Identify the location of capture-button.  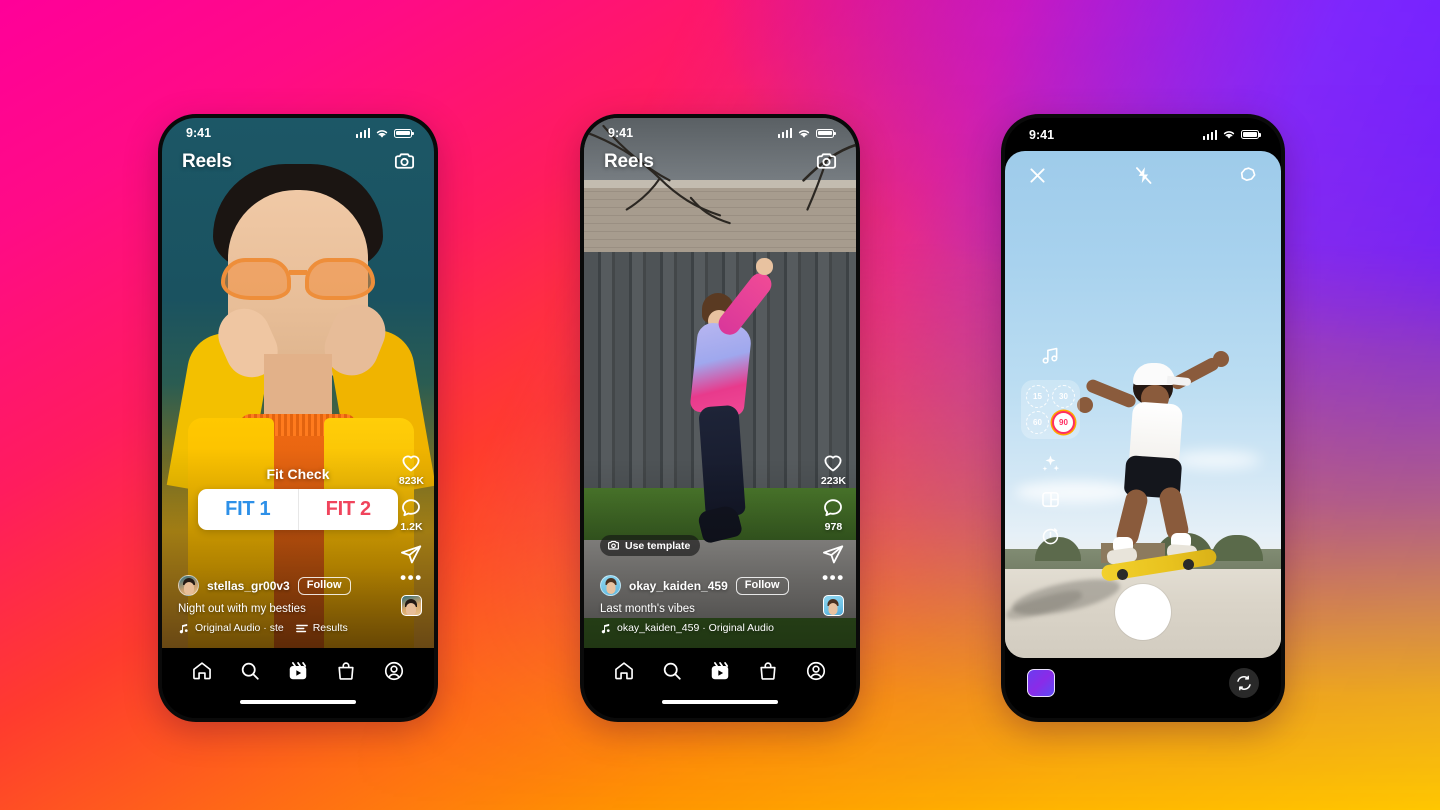
(1143, 612).